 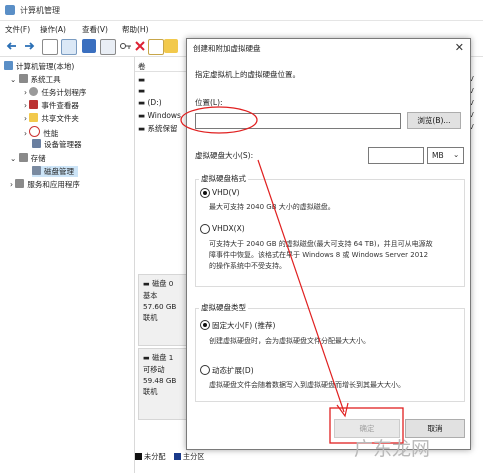 I want to click on location-highlight-ellipse, so click(x=219, y=120).